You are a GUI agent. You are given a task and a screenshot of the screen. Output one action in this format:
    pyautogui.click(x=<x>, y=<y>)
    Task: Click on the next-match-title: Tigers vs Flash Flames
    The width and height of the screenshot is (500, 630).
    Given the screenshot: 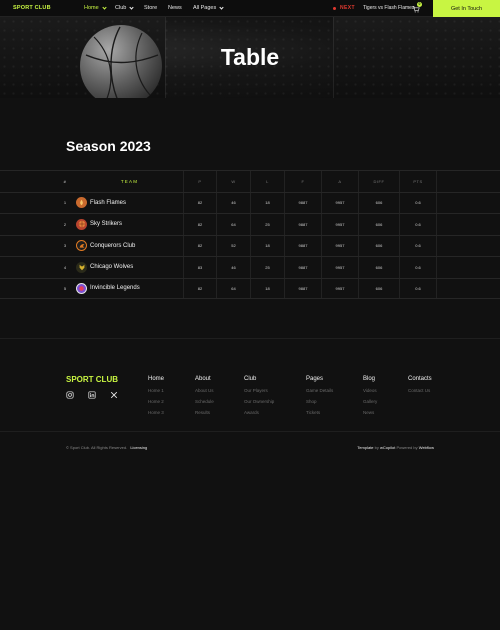 What is the action you would take?
    pyautogui.click(x=388, y=8)
    